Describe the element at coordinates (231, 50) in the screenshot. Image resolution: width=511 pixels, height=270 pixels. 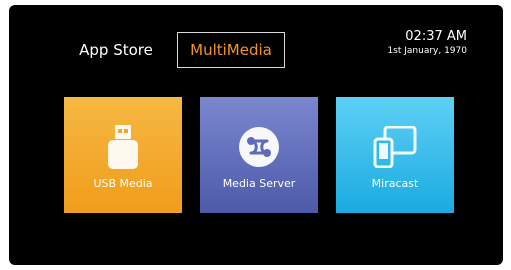
I see `tab-multimedia: MultiMedia` at that location.